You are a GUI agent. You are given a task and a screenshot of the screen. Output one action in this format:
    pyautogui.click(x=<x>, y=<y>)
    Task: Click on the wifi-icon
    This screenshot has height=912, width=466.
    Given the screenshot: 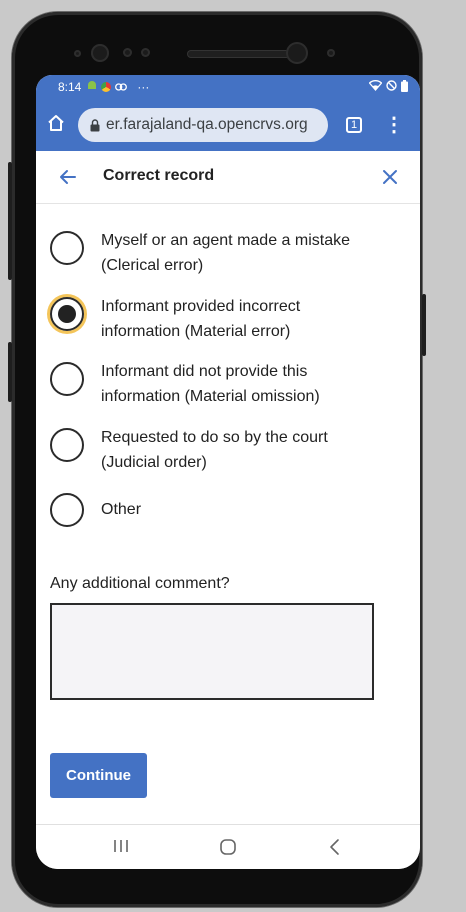 What is the action you would take?
    pyautogui.click(x=375, y=87)
    